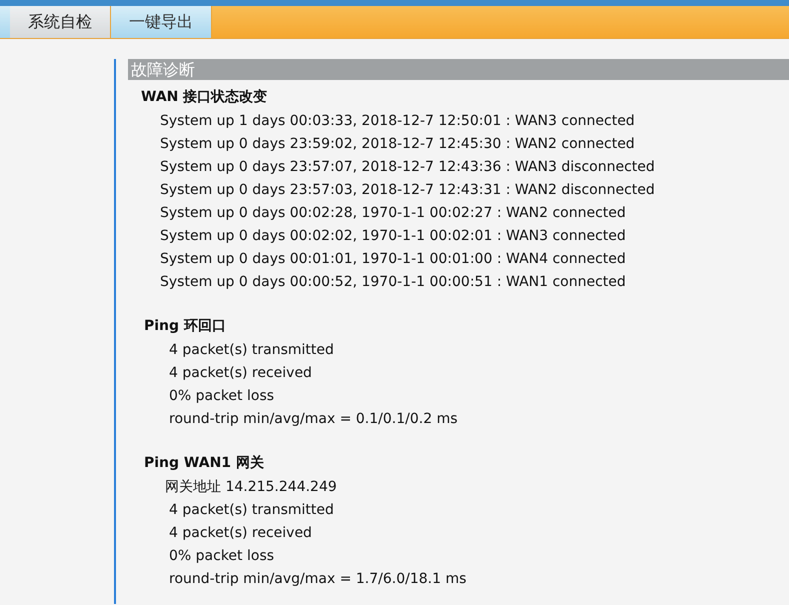 This screenshot has height=605, width=789. Describe the element at coordinates (458, 69) in the screenshot. I see `panel-title: 故障诊断` at that location.